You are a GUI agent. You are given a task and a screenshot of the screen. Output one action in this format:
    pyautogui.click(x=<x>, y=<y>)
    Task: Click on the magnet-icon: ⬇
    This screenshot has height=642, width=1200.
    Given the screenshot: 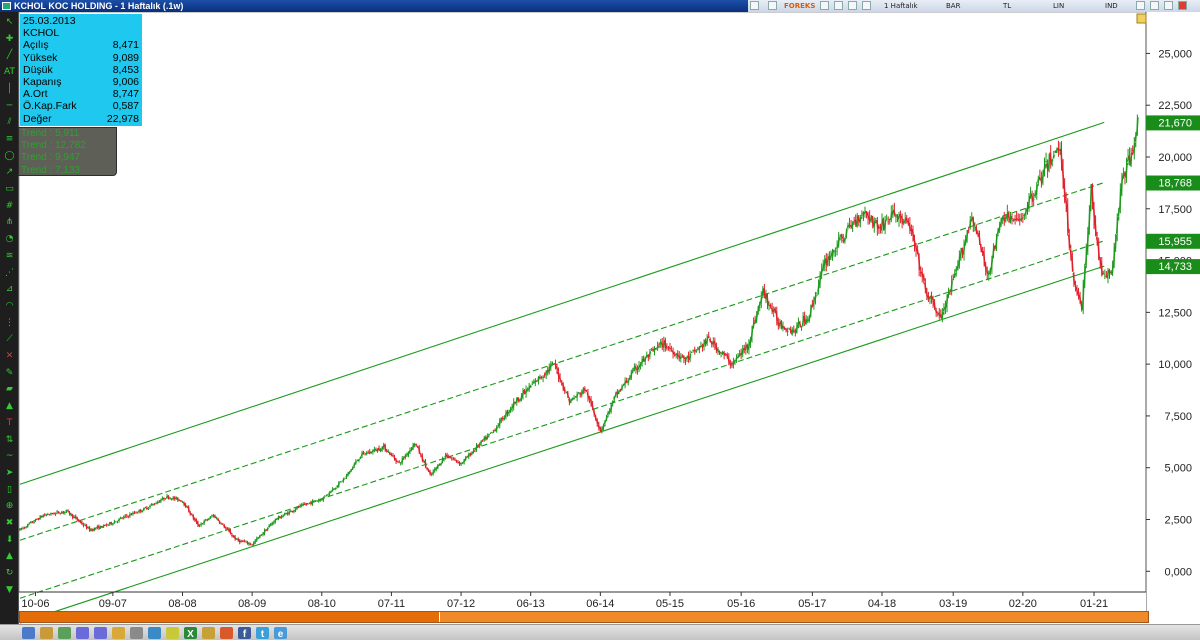 What is the action you would take?
    pyautogui.click(x=9, y=540)
    